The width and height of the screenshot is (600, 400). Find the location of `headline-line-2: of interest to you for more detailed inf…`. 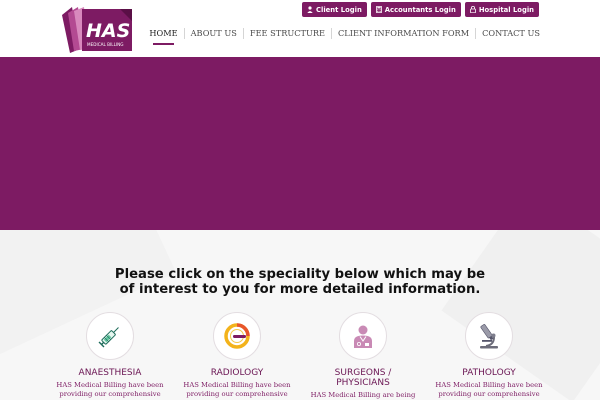

headline-line-2: of interest to you for more detailed inf… is located at coordinates (300, 289).